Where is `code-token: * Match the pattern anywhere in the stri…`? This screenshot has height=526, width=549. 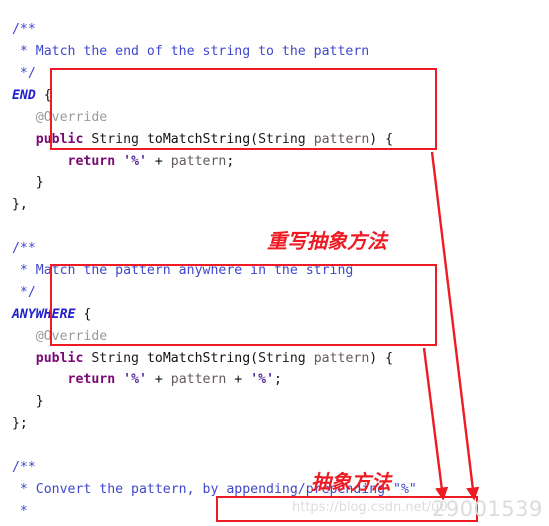 code-token: * Match the pattern anywhere in the stri… is located at coordinates (182, 270).